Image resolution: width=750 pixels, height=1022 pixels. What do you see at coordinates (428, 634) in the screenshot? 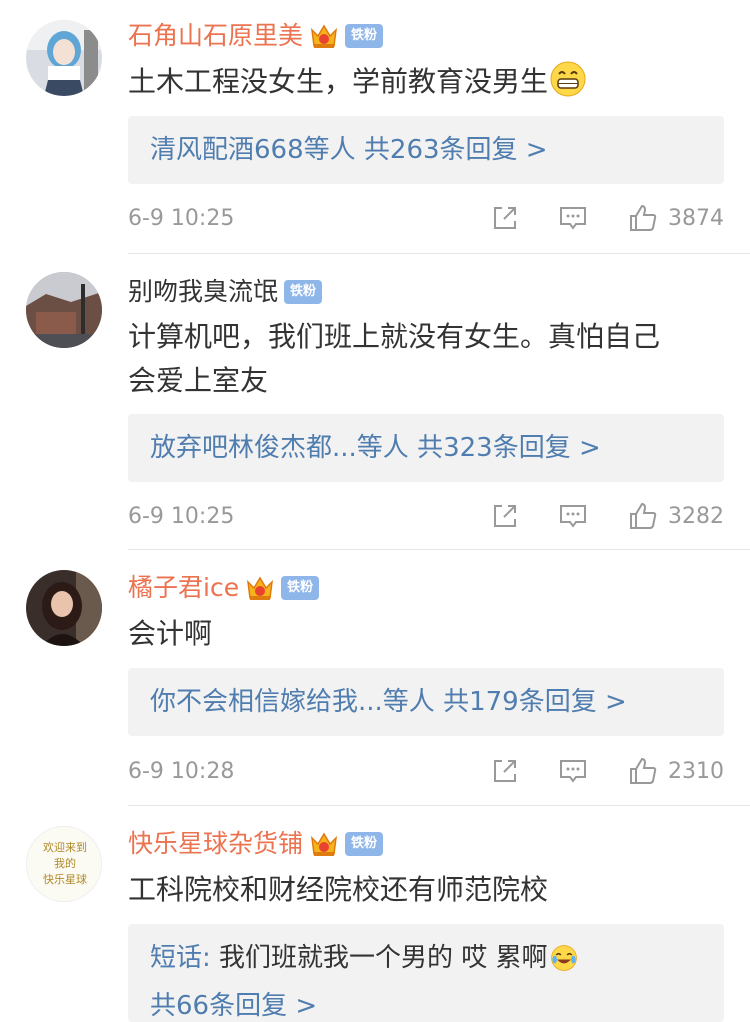
I see `comment-text: 会计啊` at bounding box center [428, 634].